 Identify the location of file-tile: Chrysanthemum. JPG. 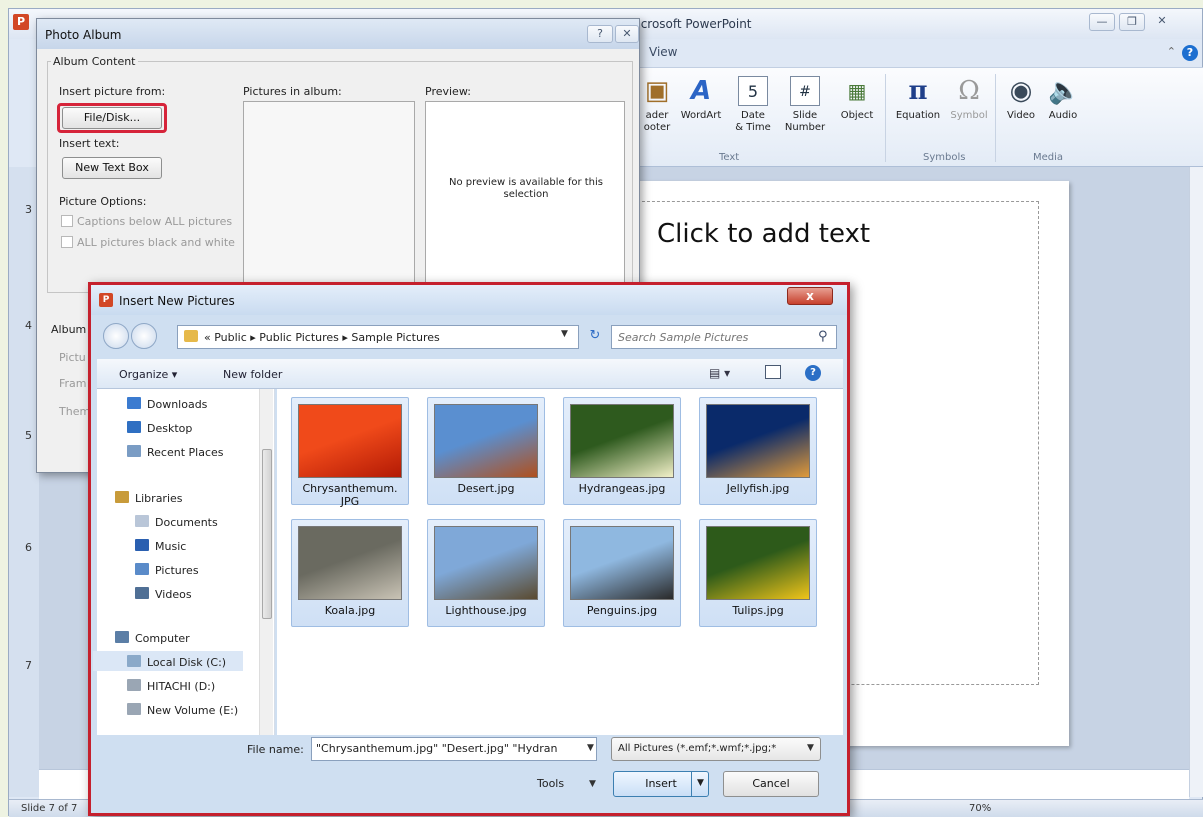
(350, 452).